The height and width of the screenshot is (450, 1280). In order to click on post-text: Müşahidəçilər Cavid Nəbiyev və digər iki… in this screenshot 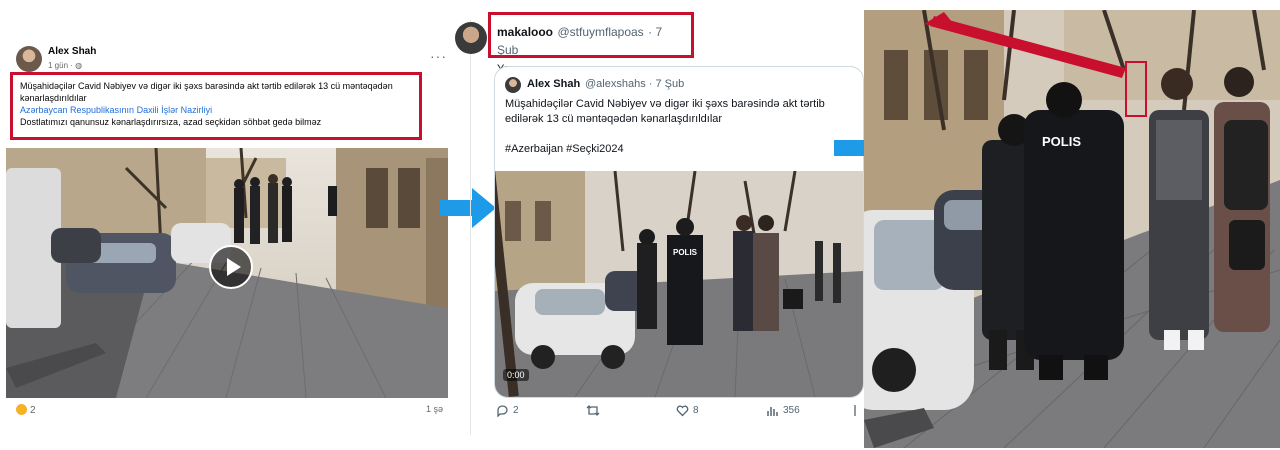, I will do `click(206, 92)`.